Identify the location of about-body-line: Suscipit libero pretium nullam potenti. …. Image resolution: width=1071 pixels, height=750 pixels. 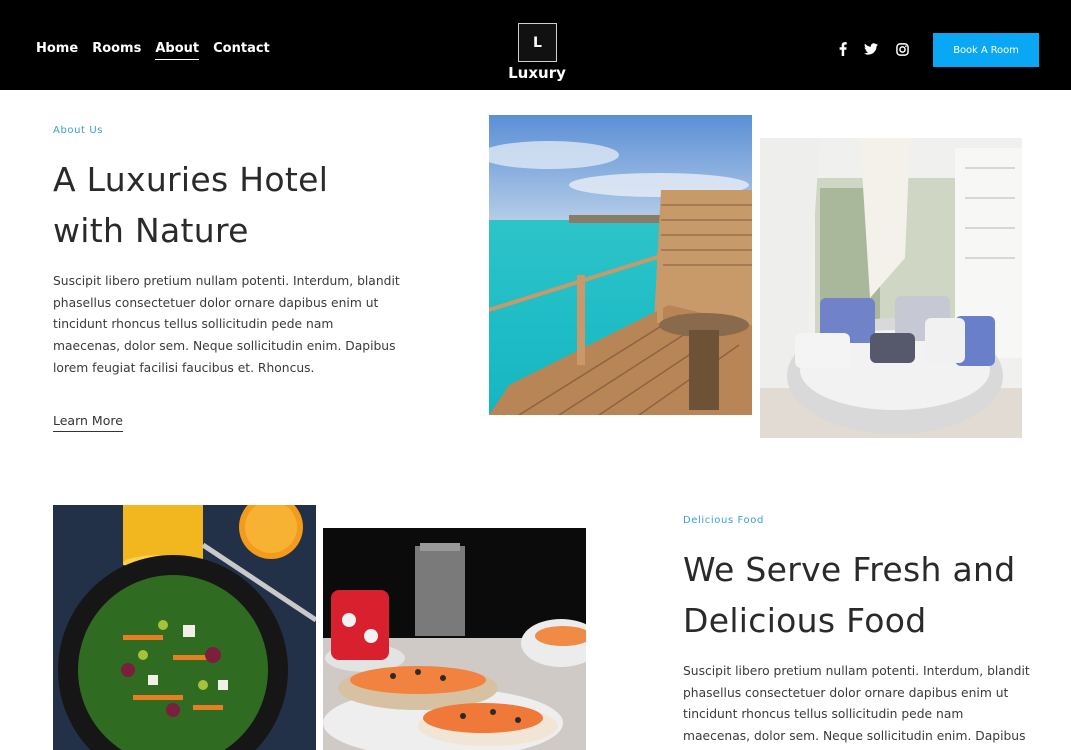
(226, 281).